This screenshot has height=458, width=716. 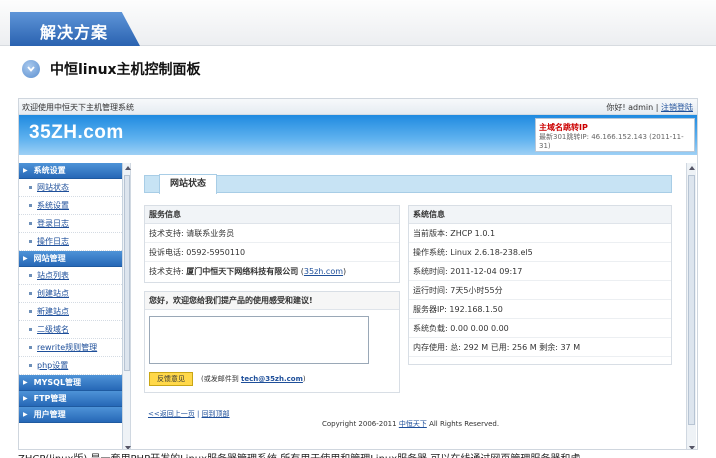 What do you see at coordinates (53, 293) in the screenshot?
I see `sidebar-item-label: 创建站点` at bounding box center [53, 293].